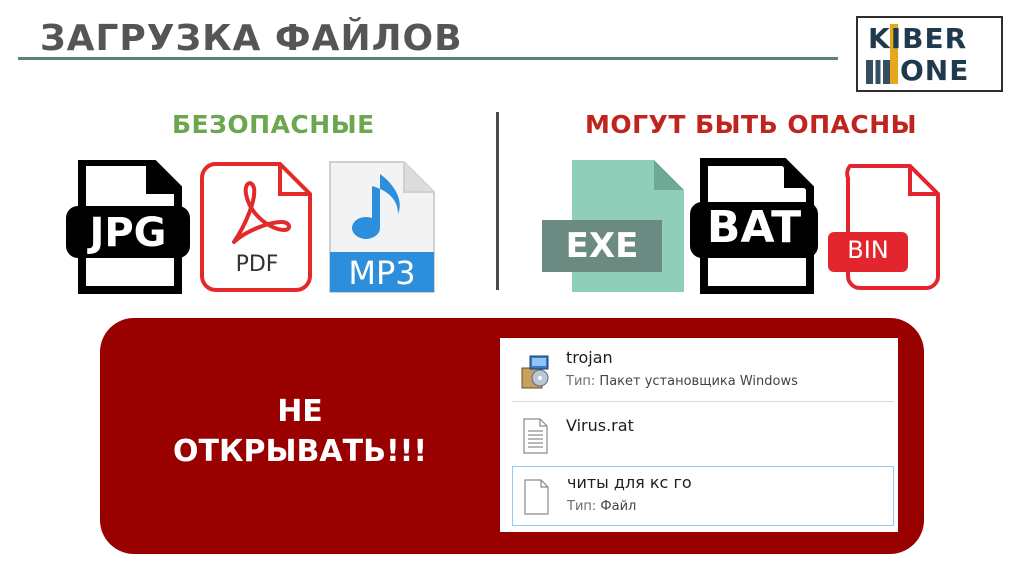  Describe the element at coordinates (878, 72) in the screenshot. I see `qr-code-icon` at that location.